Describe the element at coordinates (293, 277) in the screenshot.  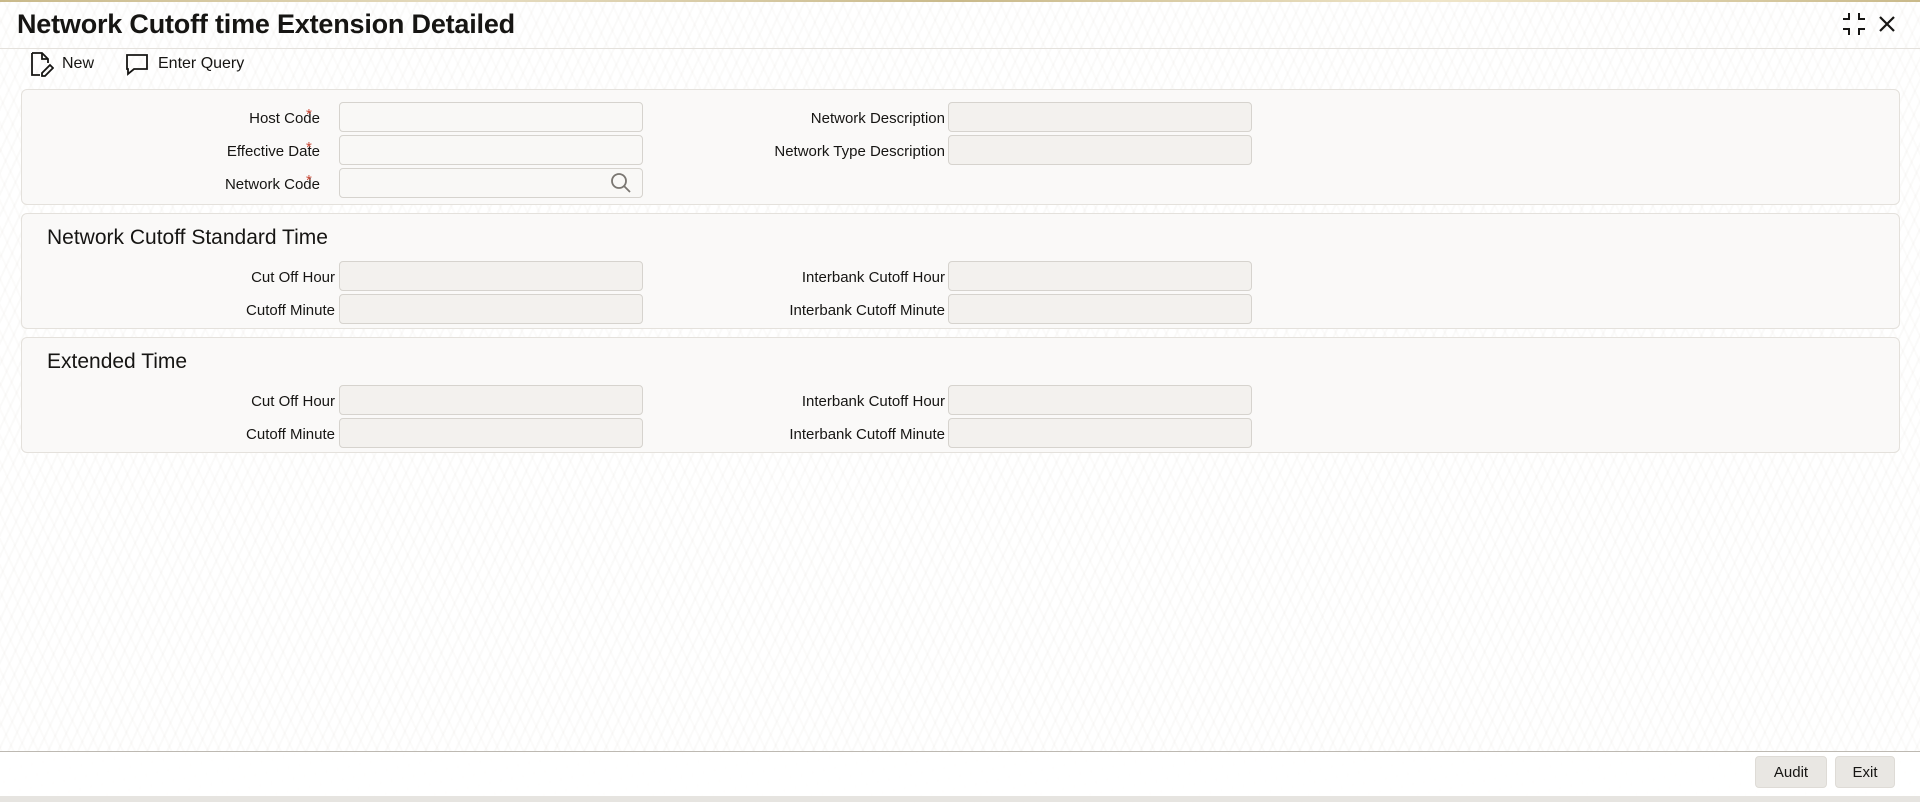
I see `std-cut-off-hour-label: Cut Off Hour` at that location.